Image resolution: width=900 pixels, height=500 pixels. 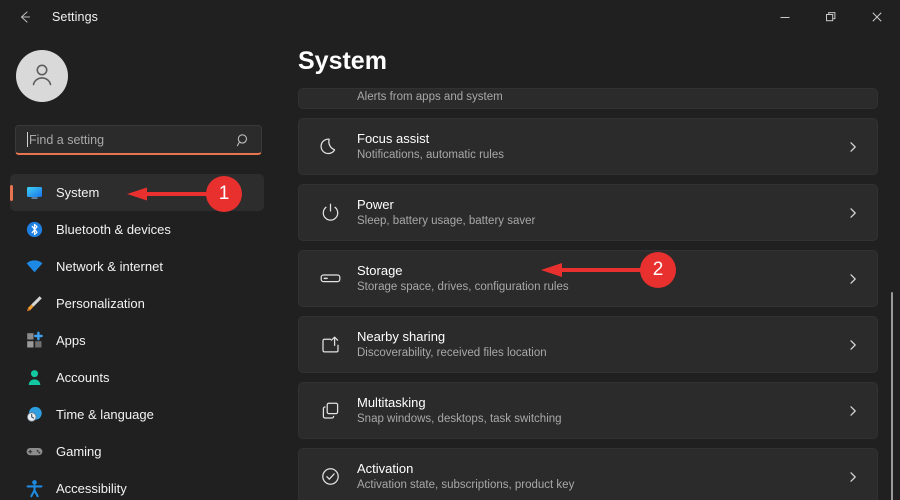 What do you see at coordinates (67, 139) in the screenshot?
I see `search-placeholder: Find a setting` at bounding box center [67, 139].